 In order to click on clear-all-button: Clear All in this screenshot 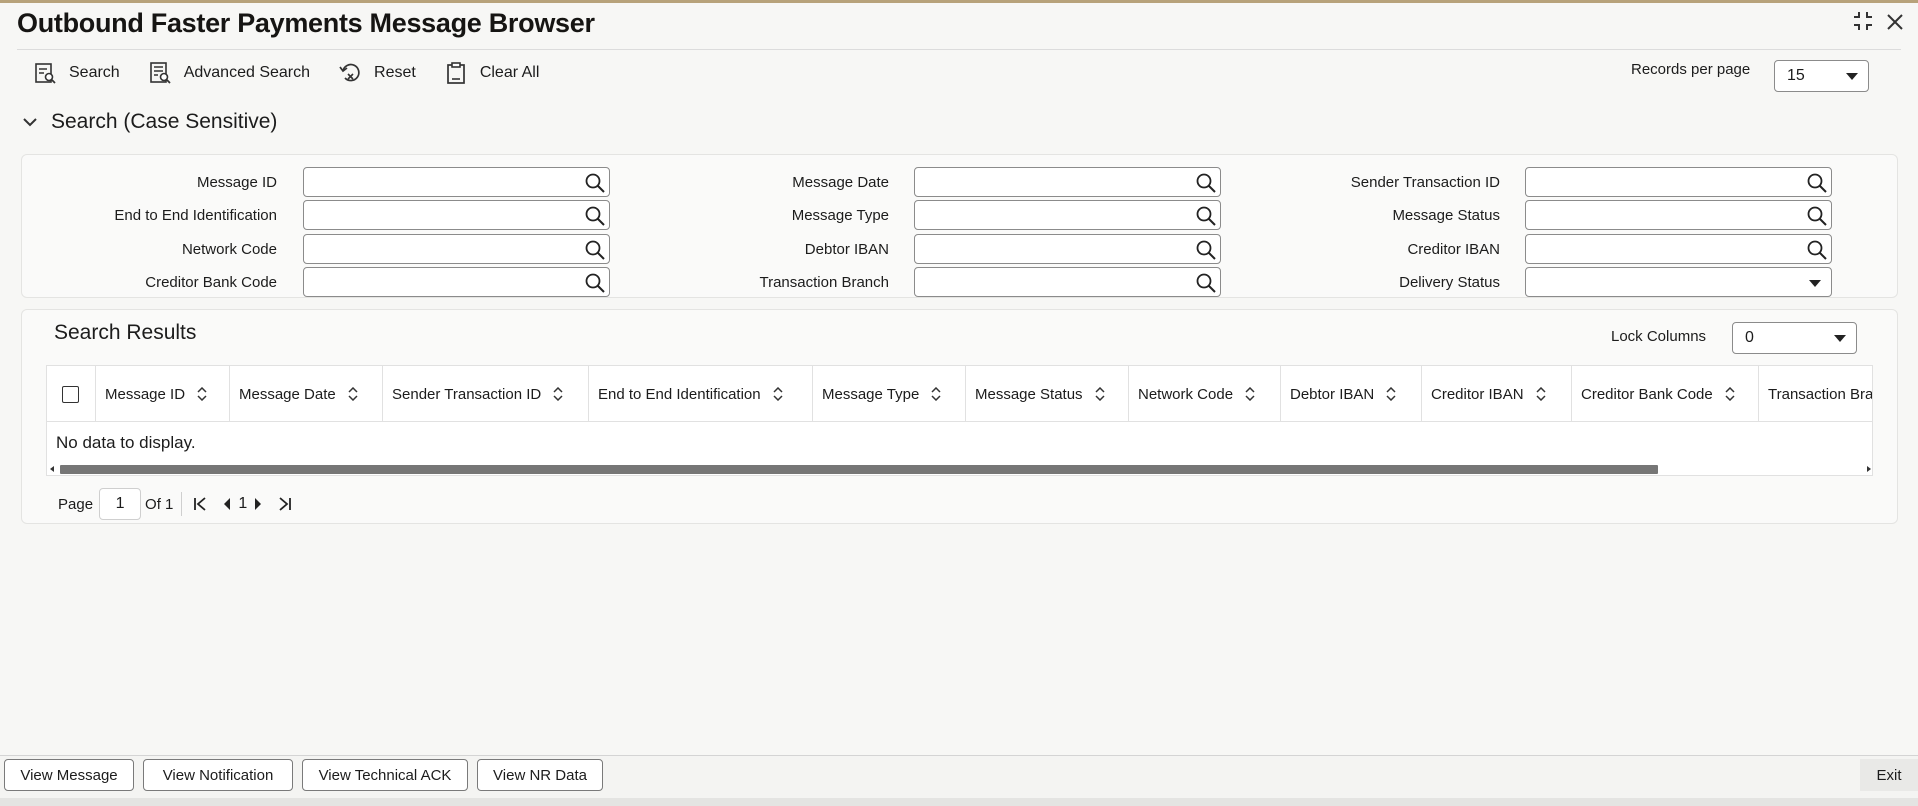, I will do `click(491, 73)`.